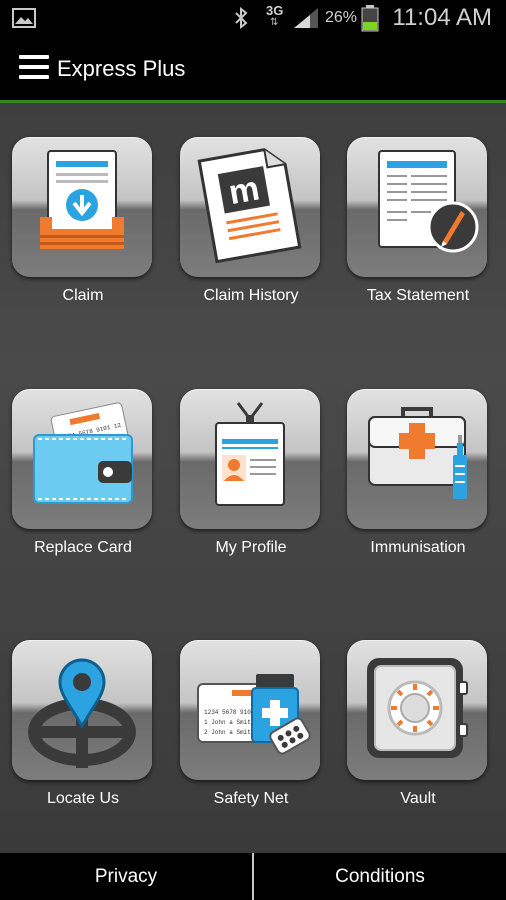 This screenshot has width=506, height=900. I want to click on battery-percent: 26%, so click(341, 17).